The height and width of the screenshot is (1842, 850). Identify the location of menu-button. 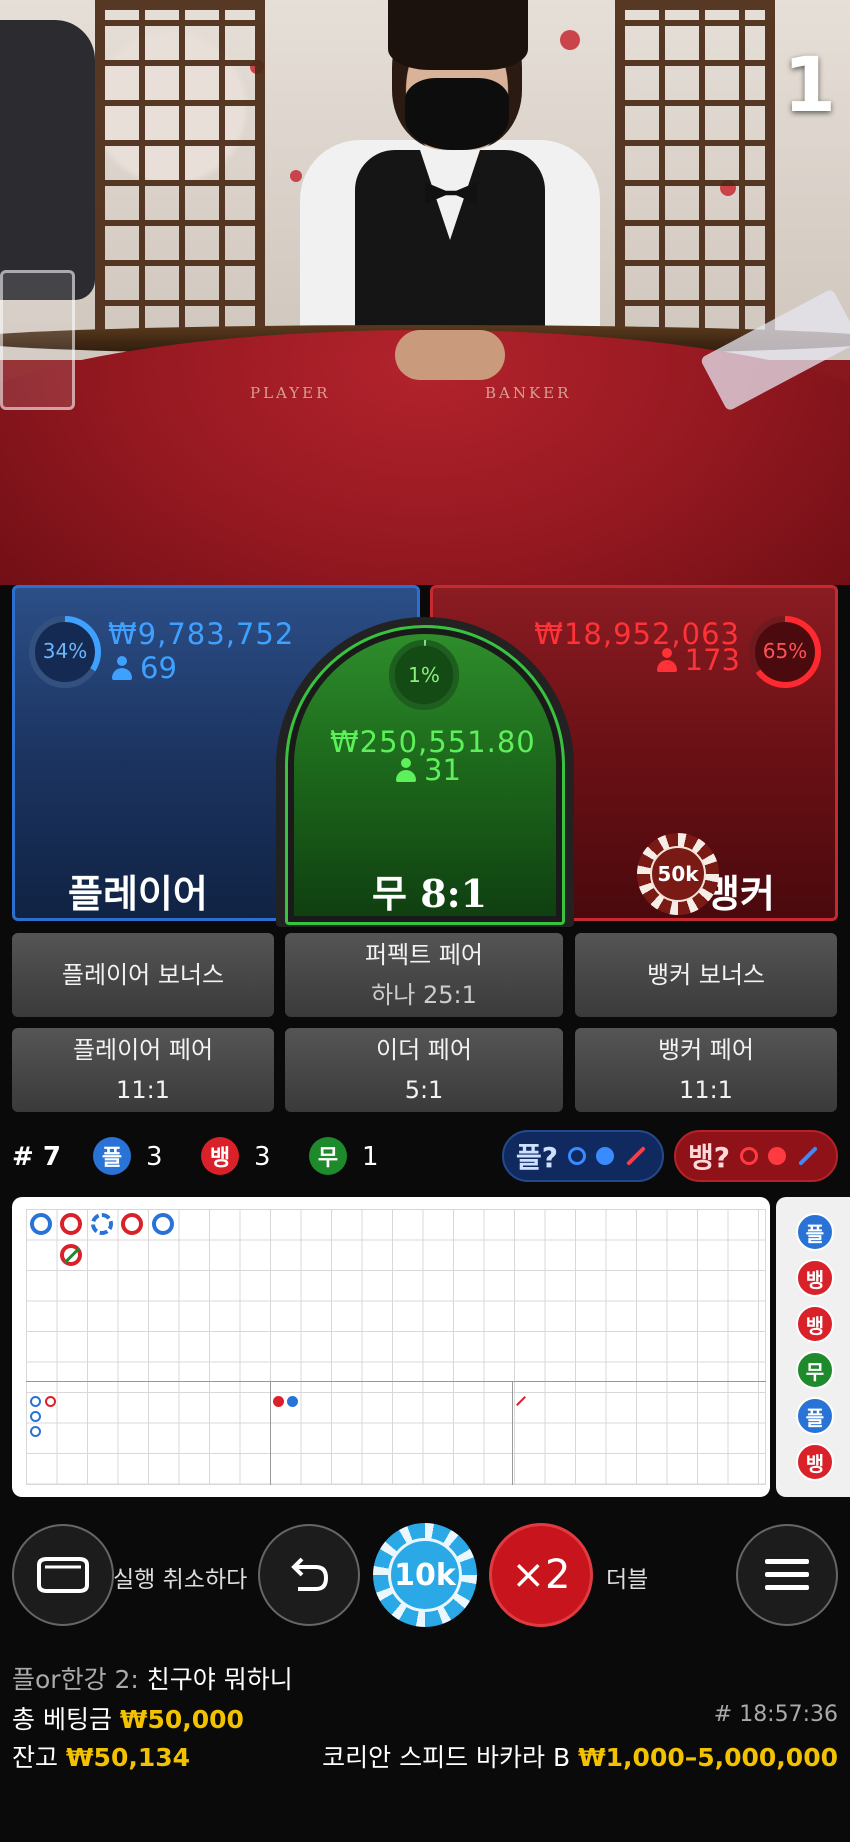
(787, 1575).